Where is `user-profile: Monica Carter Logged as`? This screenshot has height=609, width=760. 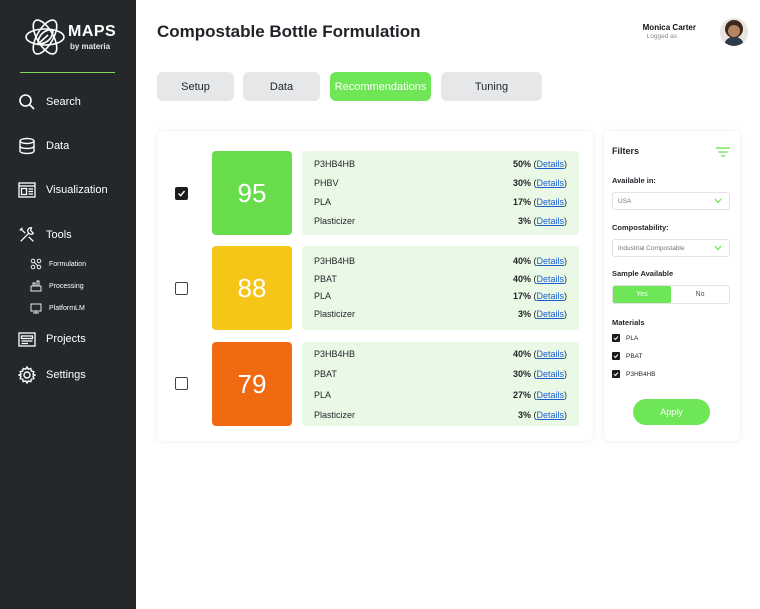 user-profile: Monica Carter Logged as is located at coordinates (688, 33).